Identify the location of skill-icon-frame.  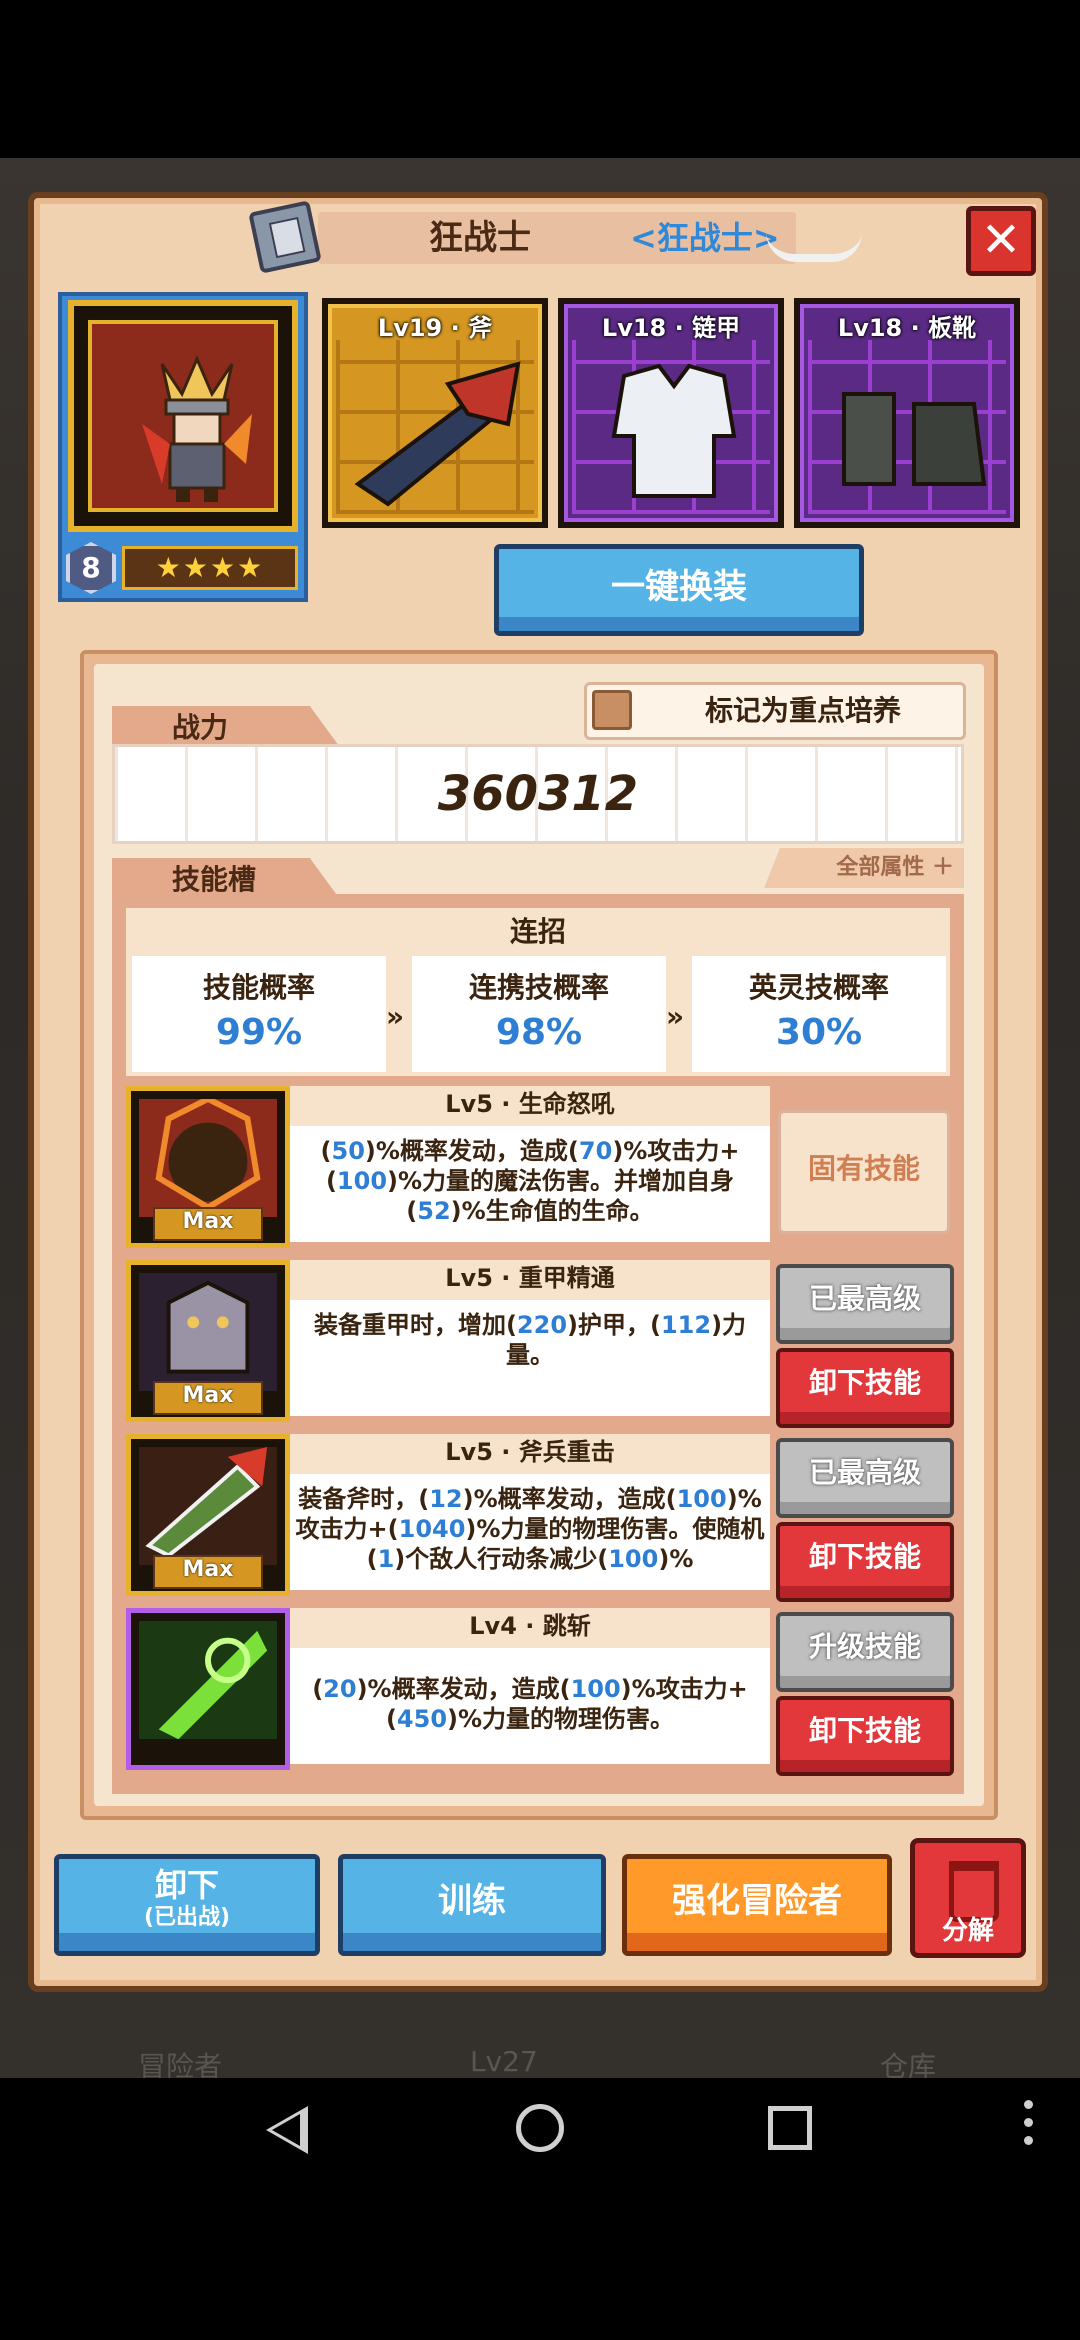
(208, 1689).